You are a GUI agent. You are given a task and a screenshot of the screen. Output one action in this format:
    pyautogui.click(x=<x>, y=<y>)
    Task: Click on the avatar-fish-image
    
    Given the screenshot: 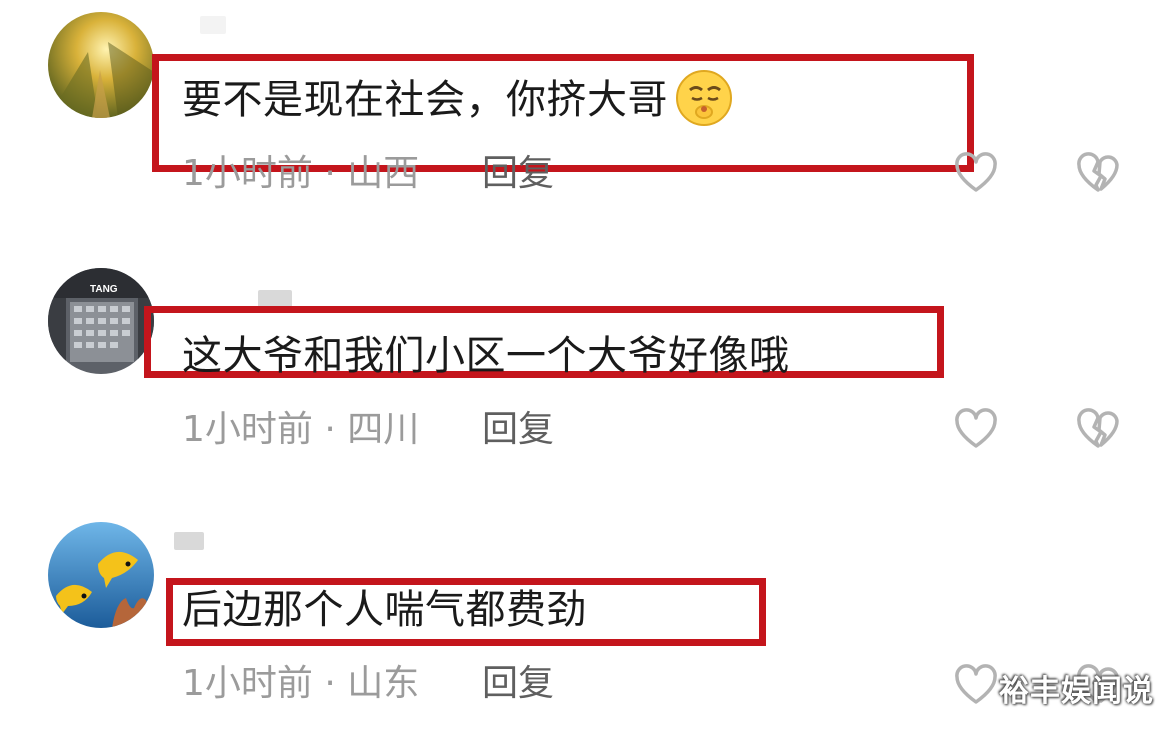 What is the action you would take?
    pyautogui.click(x=101, y=575)
    